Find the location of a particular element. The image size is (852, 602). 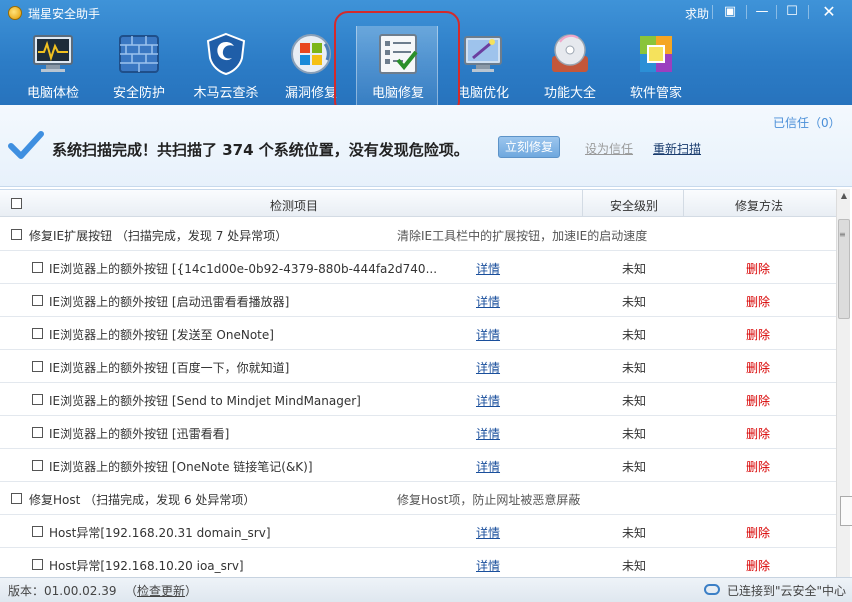

table-row: IE浏览器上的额外按钮 [启动迅雷看看播放器] 详情 未知 删除 is located at coordinates (418, 300).